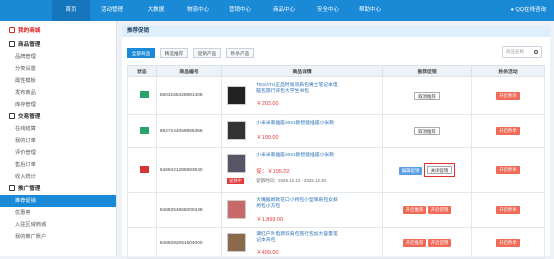 Image resolution: width=554 pixels, height=259 pixels. What do you see at coordinates (58, 177) in the screenshot?
I see `sidebar-item-income: 收入统计` at bounding box center [58, 177].